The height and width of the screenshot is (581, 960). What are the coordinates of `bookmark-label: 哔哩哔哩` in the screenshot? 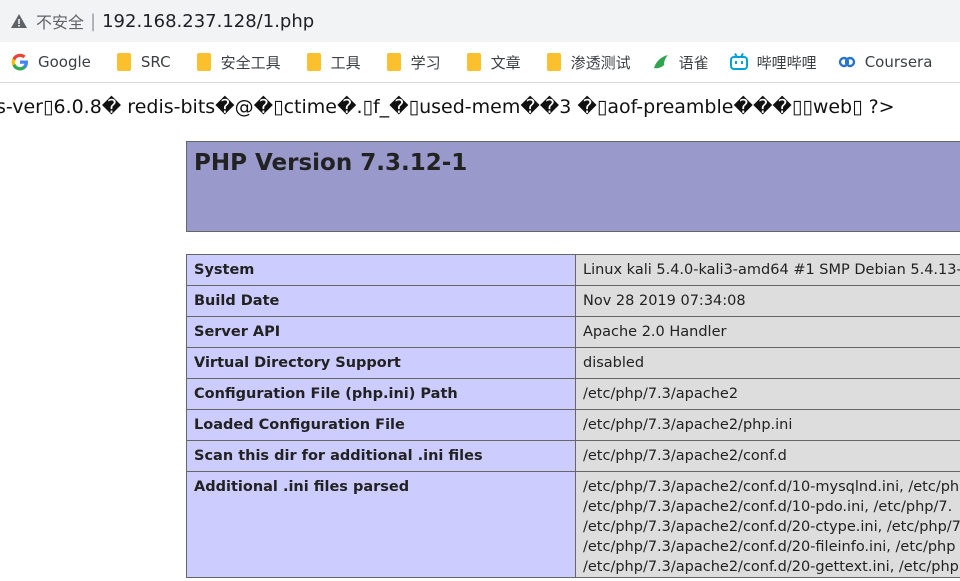 It's located at (786, 62).